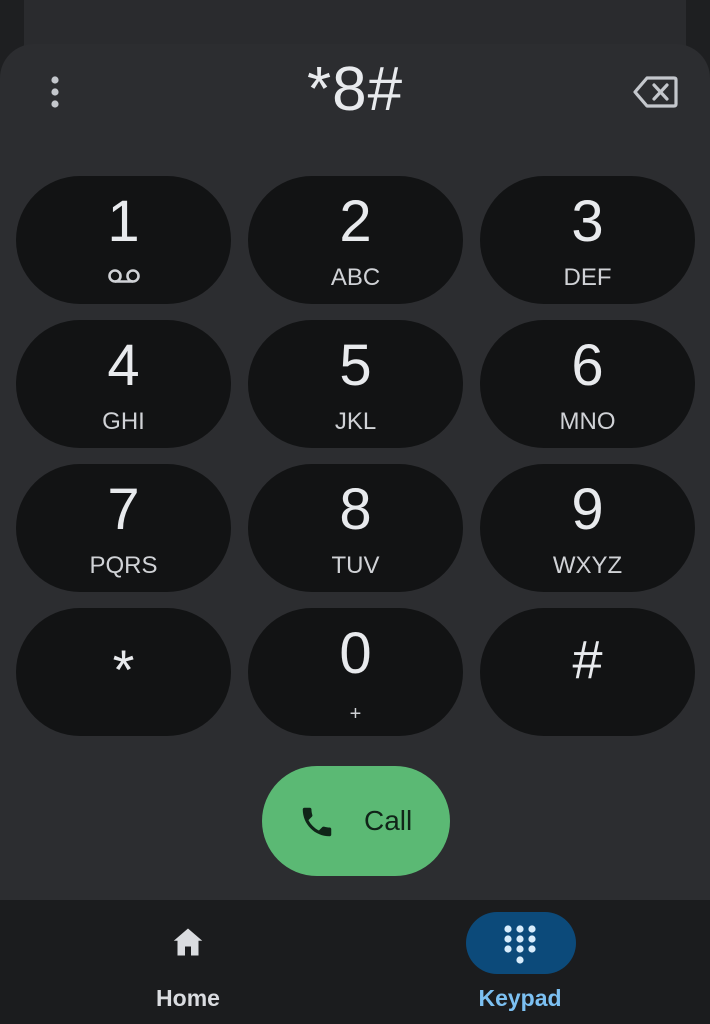  I want to click on key-letters: JKL, so click(355, 421).